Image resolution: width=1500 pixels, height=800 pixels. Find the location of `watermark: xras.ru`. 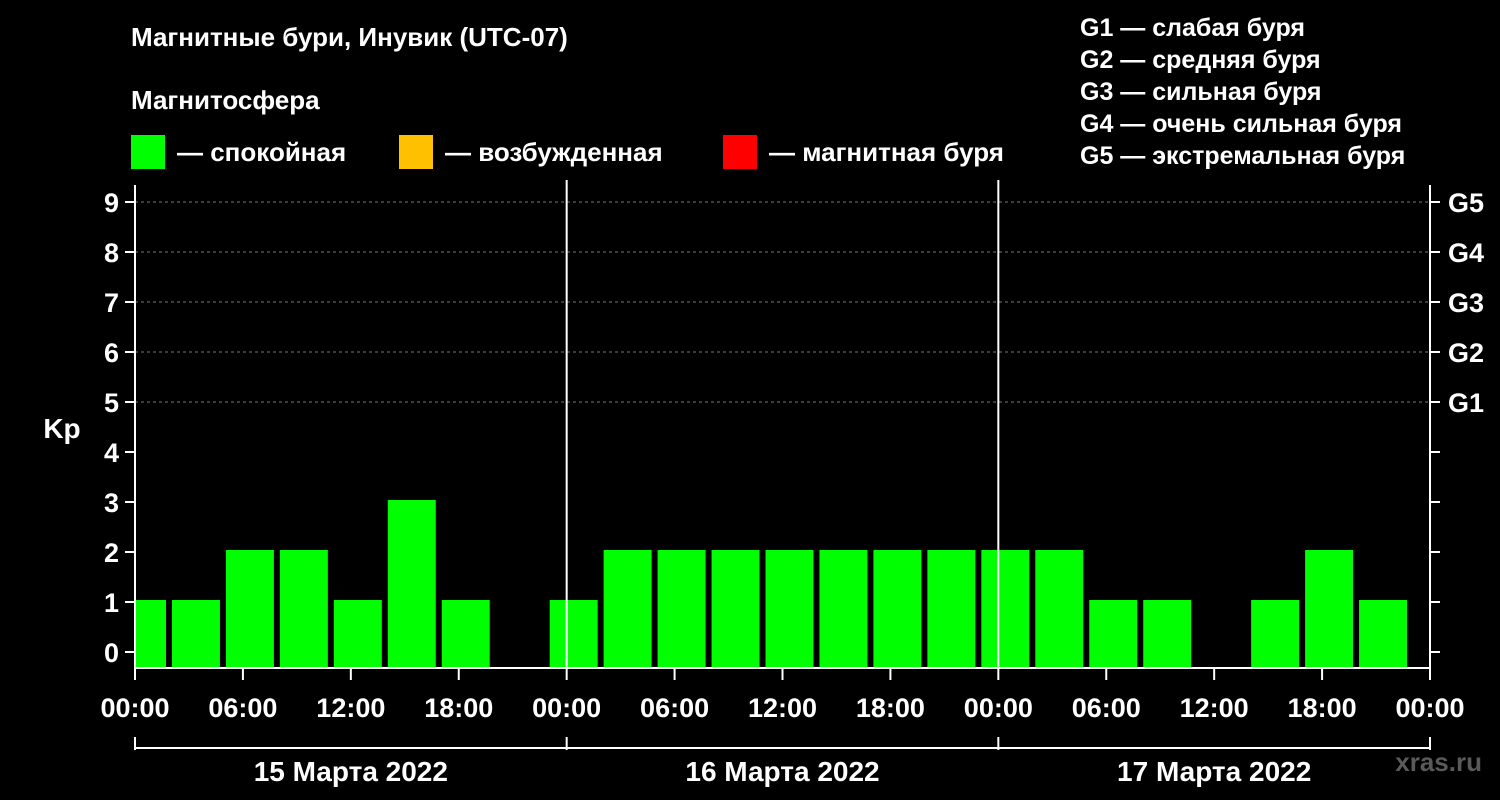

watermark: xras.ru is located at coordinates (1438, 762).